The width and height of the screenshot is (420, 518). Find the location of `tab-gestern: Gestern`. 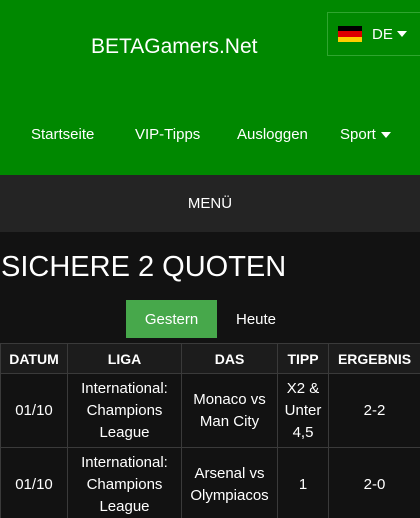

tab-gestern: Gestern is located at coordinates (171, 319).